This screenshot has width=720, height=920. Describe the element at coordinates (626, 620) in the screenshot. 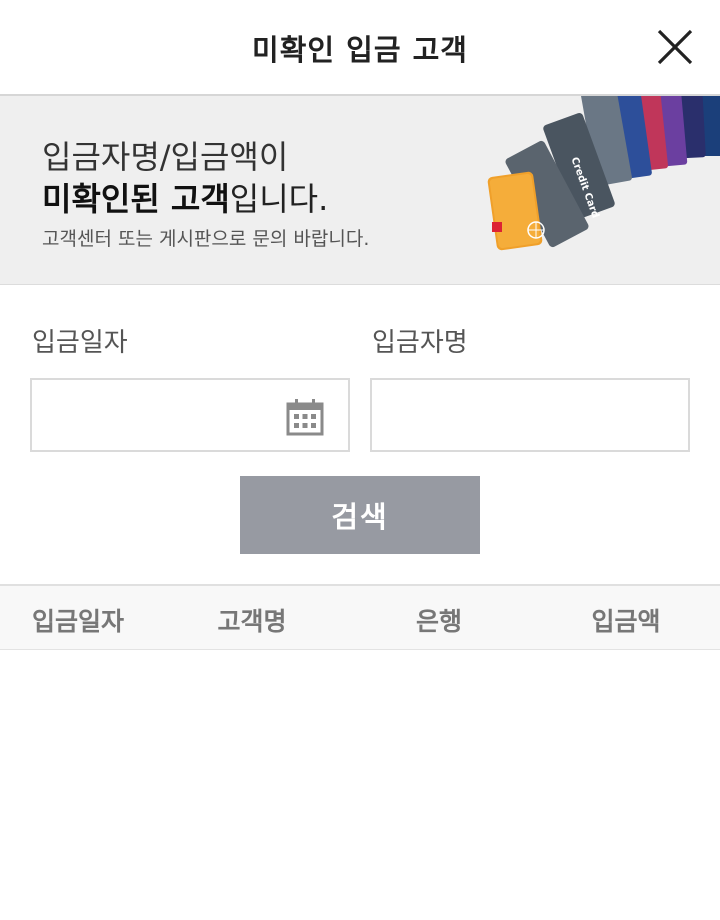

I see `column-header-amount: 입금액` at that location.